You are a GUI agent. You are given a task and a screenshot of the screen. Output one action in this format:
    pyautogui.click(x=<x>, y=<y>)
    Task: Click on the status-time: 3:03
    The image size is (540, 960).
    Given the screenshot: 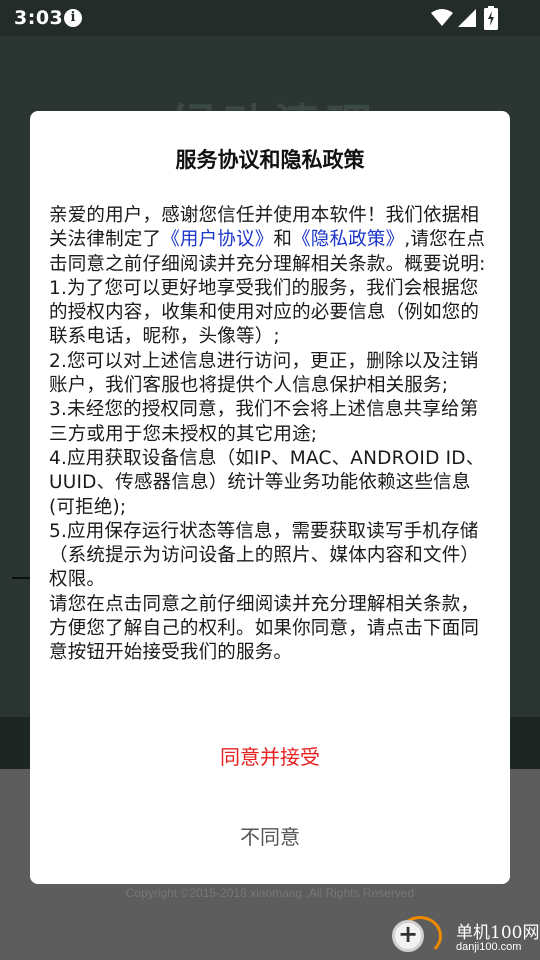 What is the action you would take?
    pyautogui.click(x=39, y=18)
    